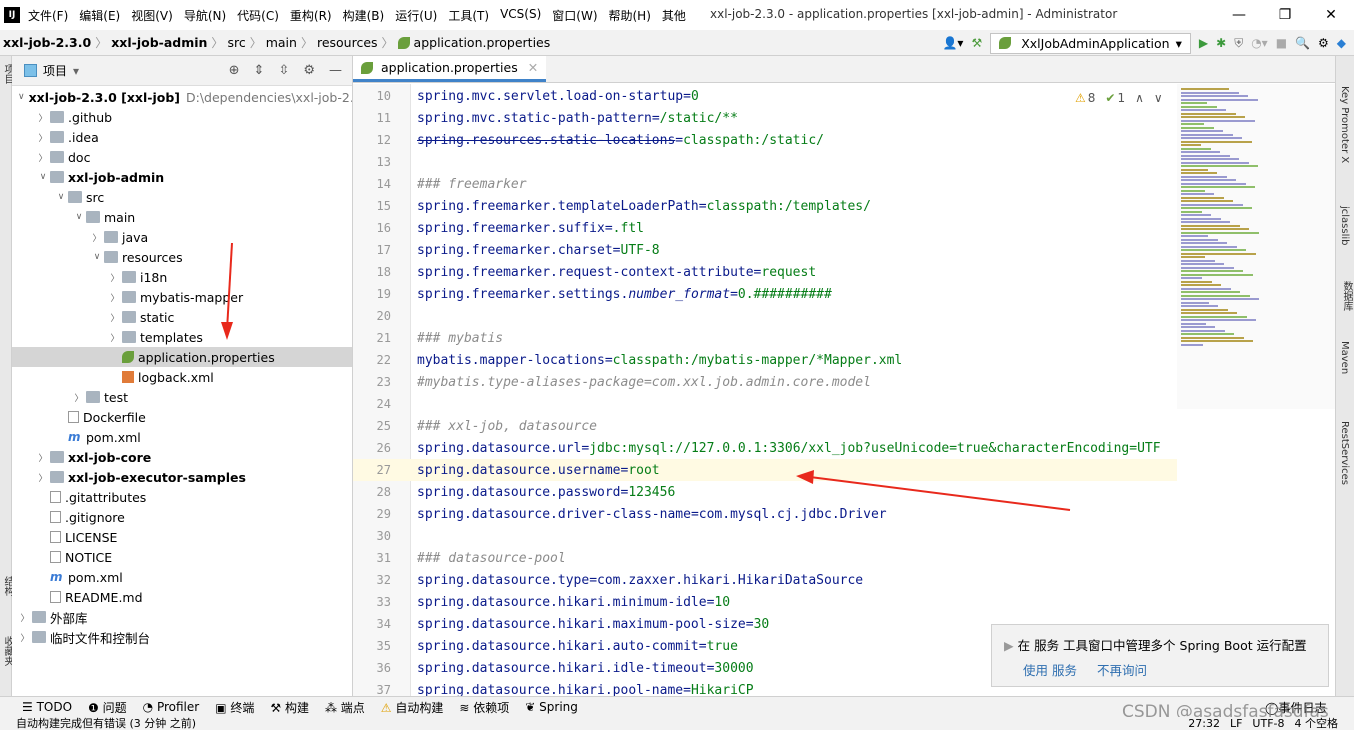 This screenshot has width=1354, height=730. I want to click on tree-item: 〉 mybatis-mapper, so click(182, 297).